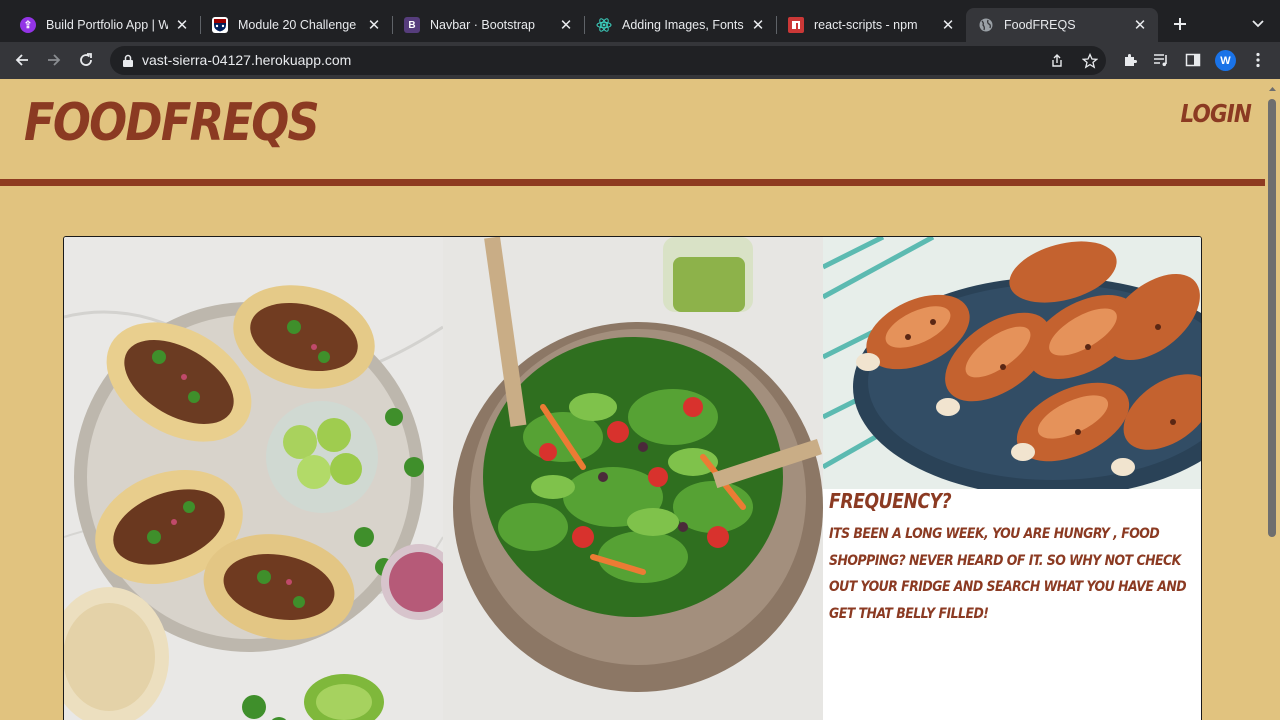 The image size is (1280, 720). What do you see at coordinates (1180, 24) in the screenshot?
I see `new-tab-button` at bounding box center [1180, 24].